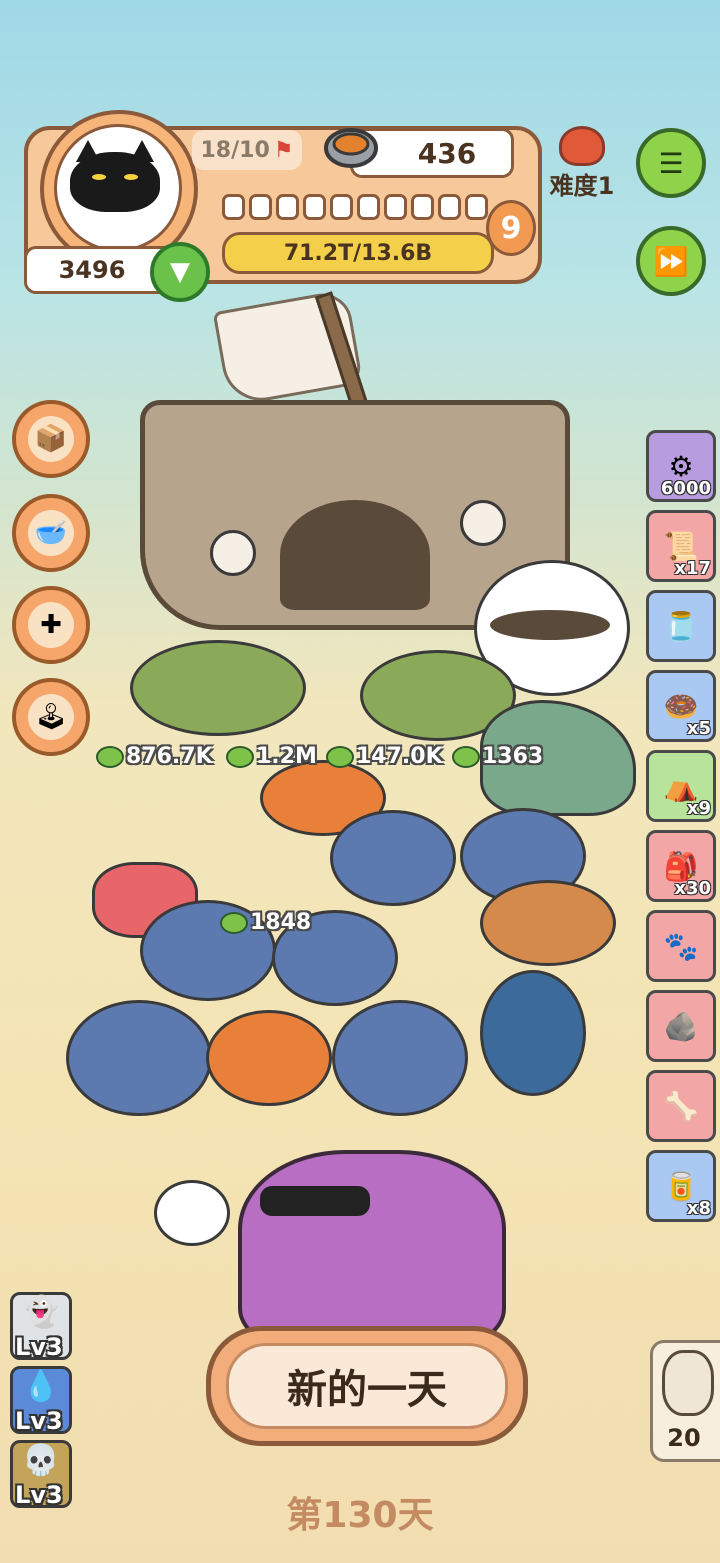 Image resolution: width=720 pixels, height=1563 pixels. I want to click on item-count: x8, so click(698, 1208).